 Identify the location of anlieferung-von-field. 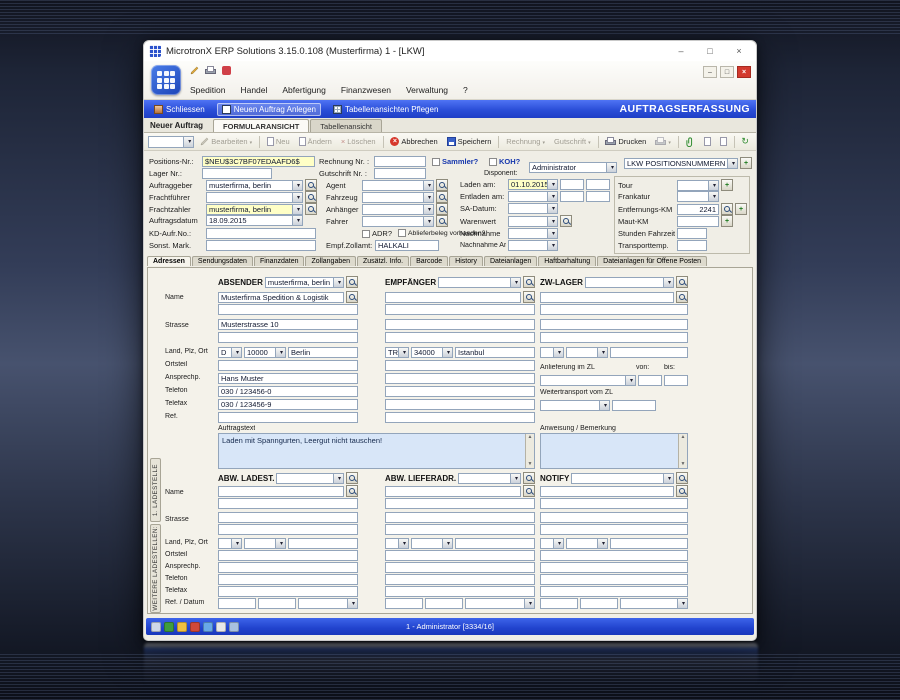
(650, 380).